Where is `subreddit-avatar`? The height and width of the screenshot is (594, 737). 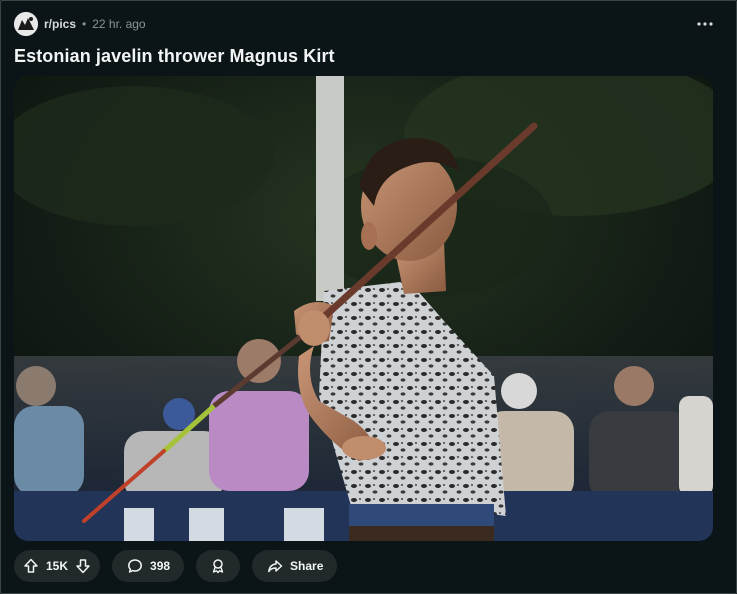
subreddit-avatar is located at coordinates (26, 24).